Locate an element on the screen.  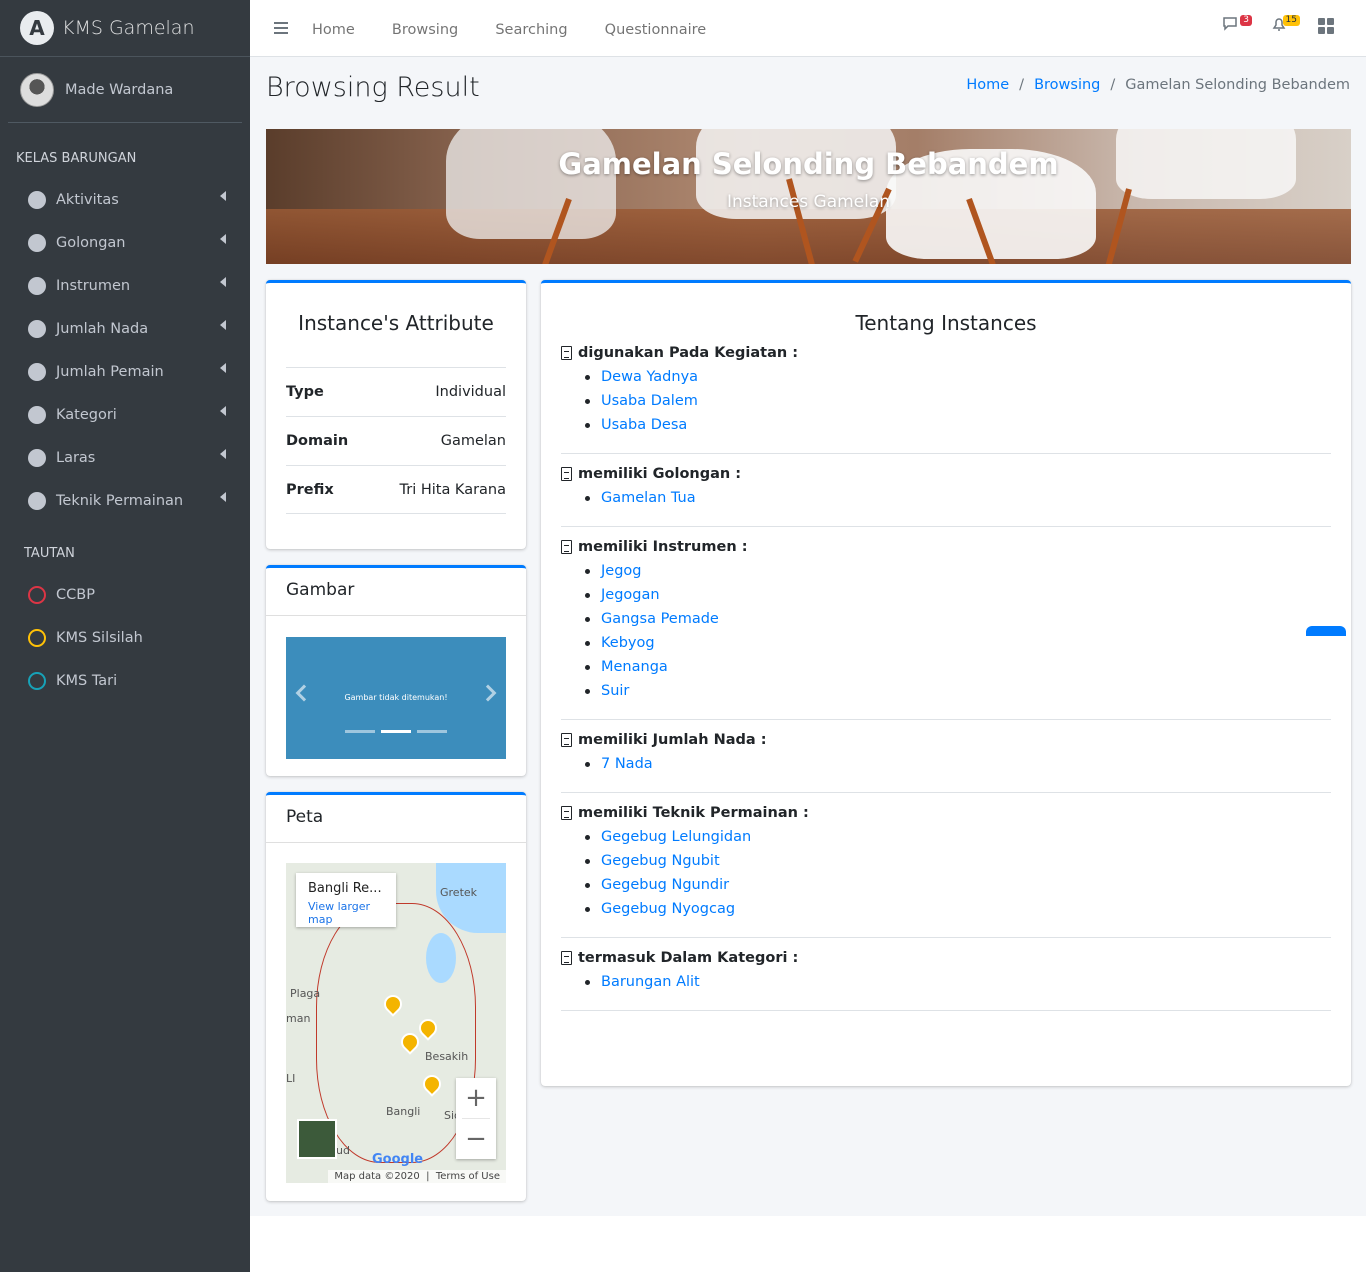
page-title: Browsing Result is located at coordinates (373, 87).